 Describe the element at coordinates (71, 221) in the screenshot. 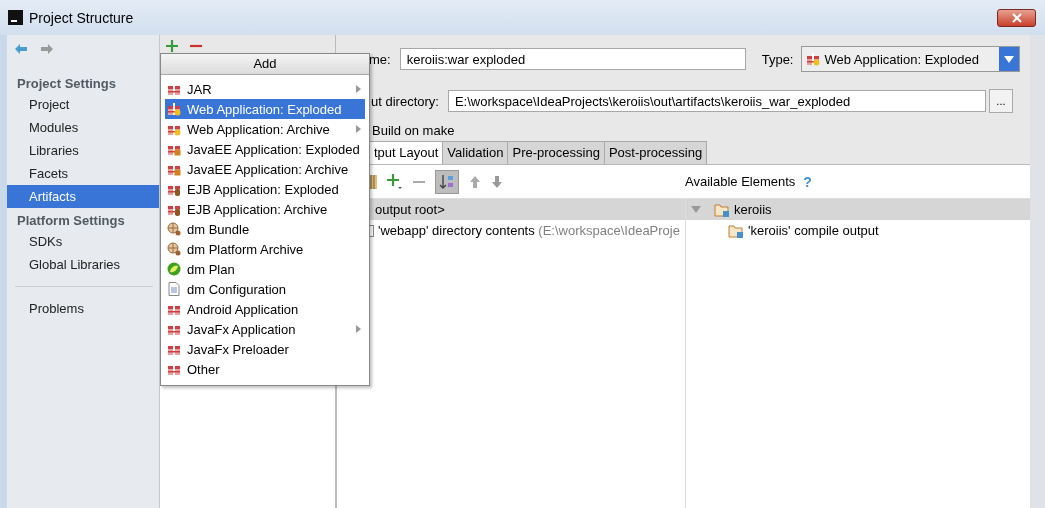

I see `section-heading: Platform Settings` at that location.